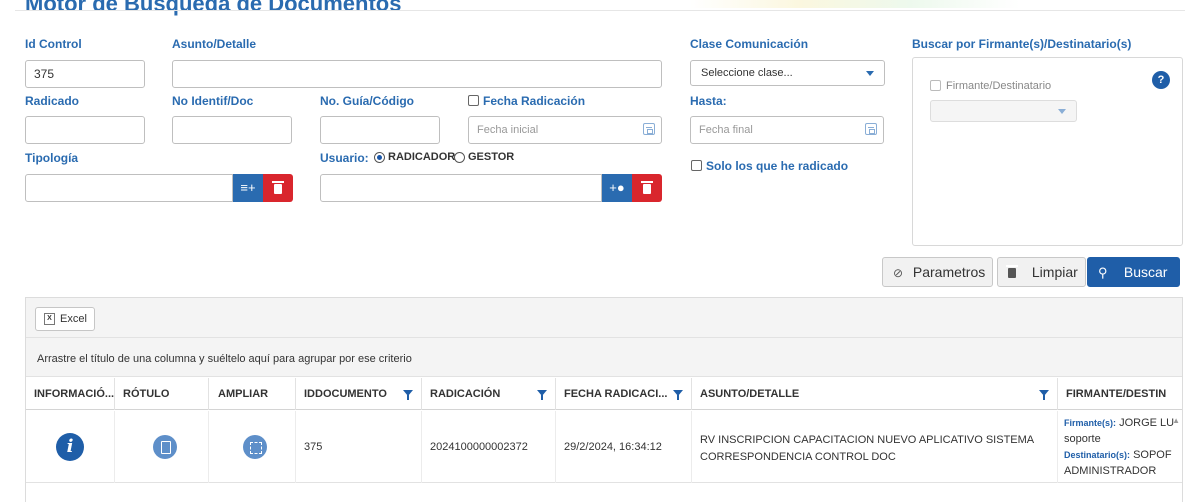  I want to click on scroll-up-arrow-icon: ▲, so click(1176, 420).